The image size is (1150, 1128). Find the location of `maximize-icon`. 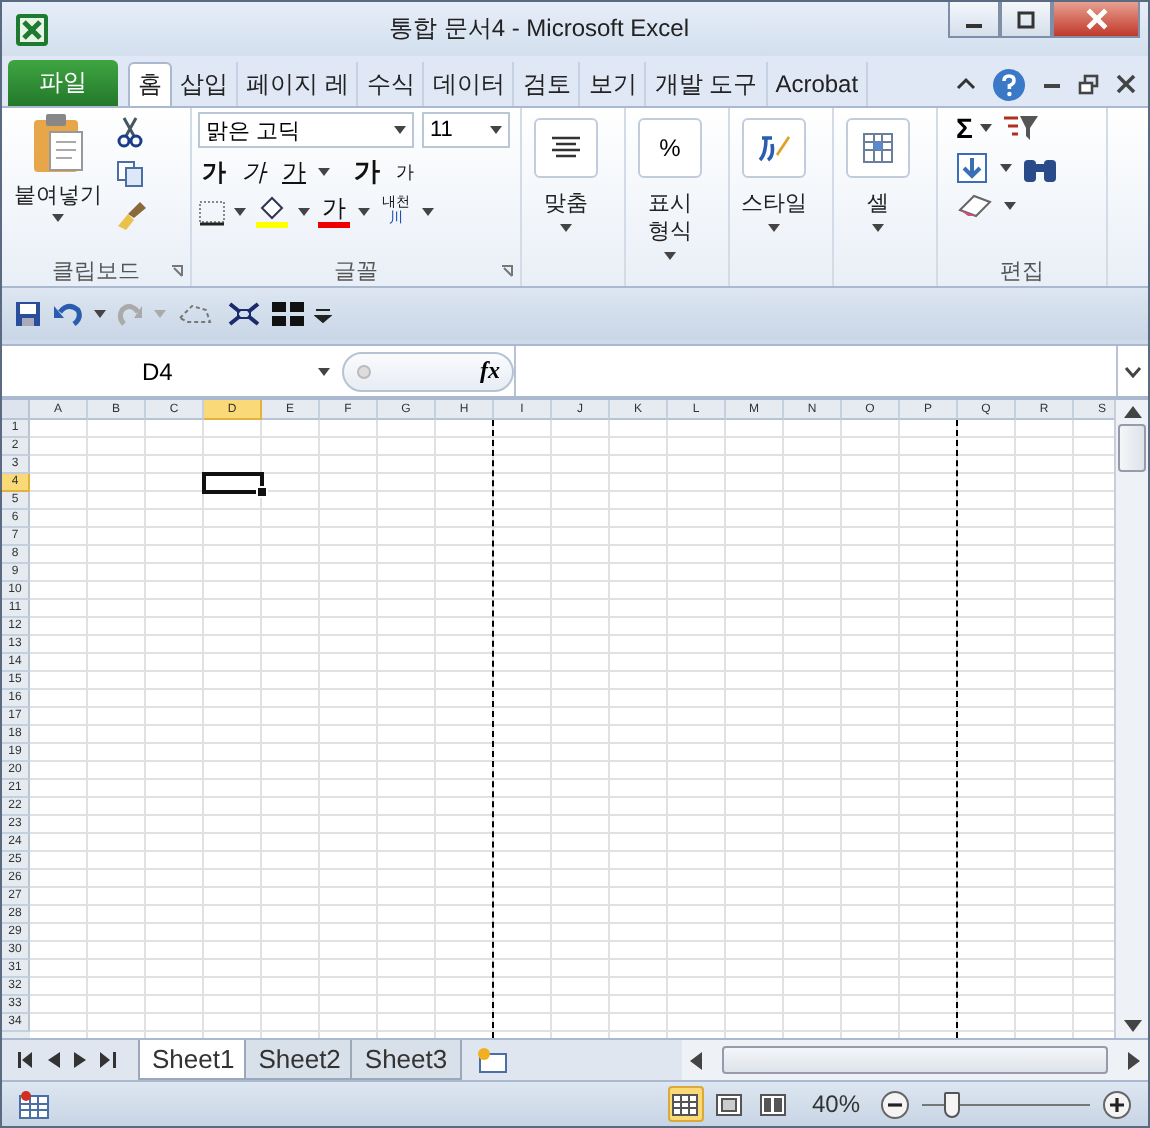

maximize-icon is located at coordinates (1026, 19).